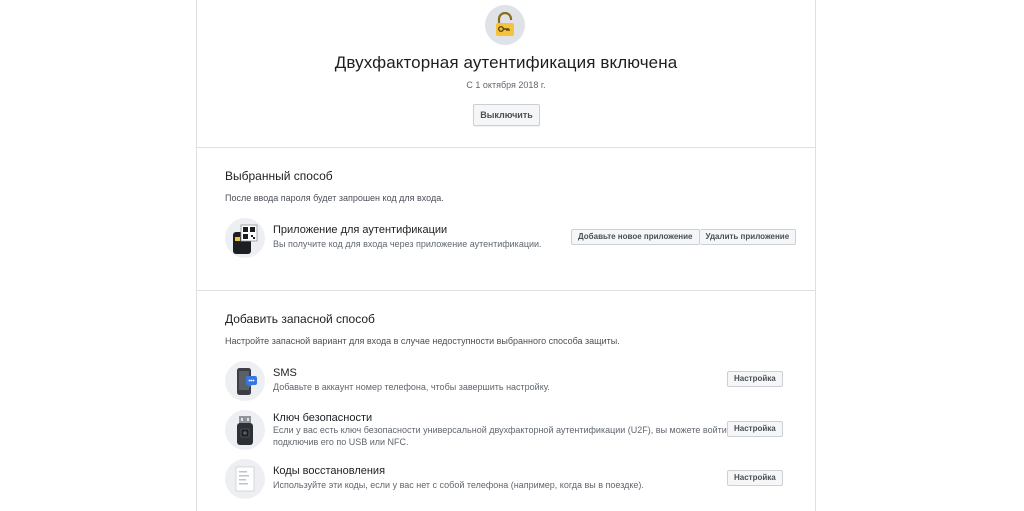 Image resolution: width=1024 pixels, height=511 pixels. What do you see at coordinates (755, 478) in the screenshot?
I see `recovery-codes-setup-button: Настройка` at bounding box center [755, 478].